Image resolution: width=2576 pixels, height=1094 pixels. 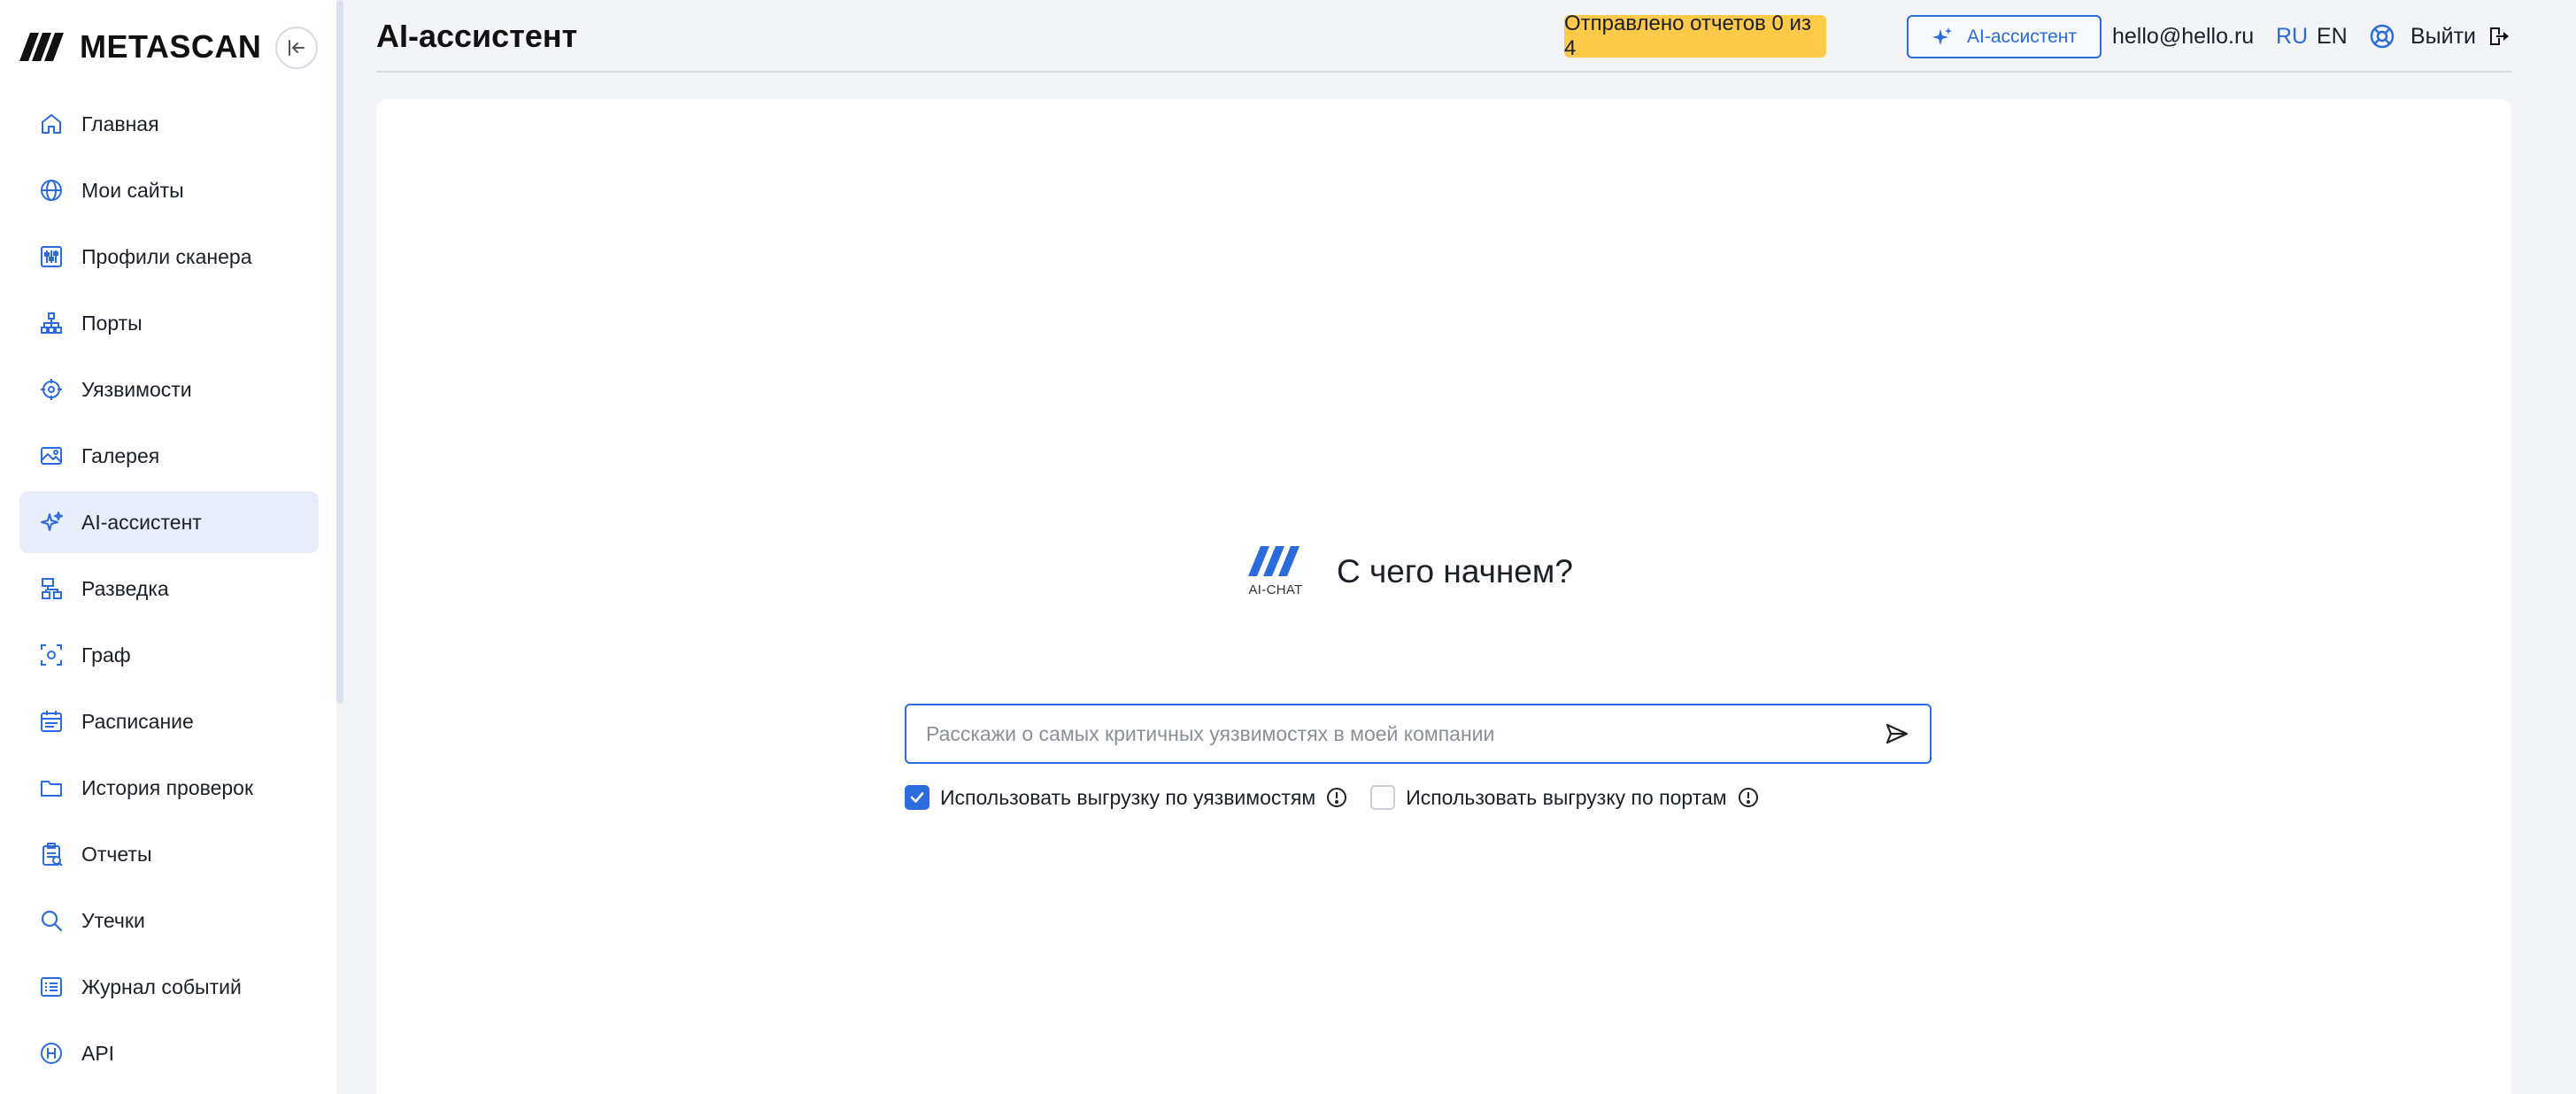 I want to click on sidebar-item-label: Граф, so click(x=106, y=654).